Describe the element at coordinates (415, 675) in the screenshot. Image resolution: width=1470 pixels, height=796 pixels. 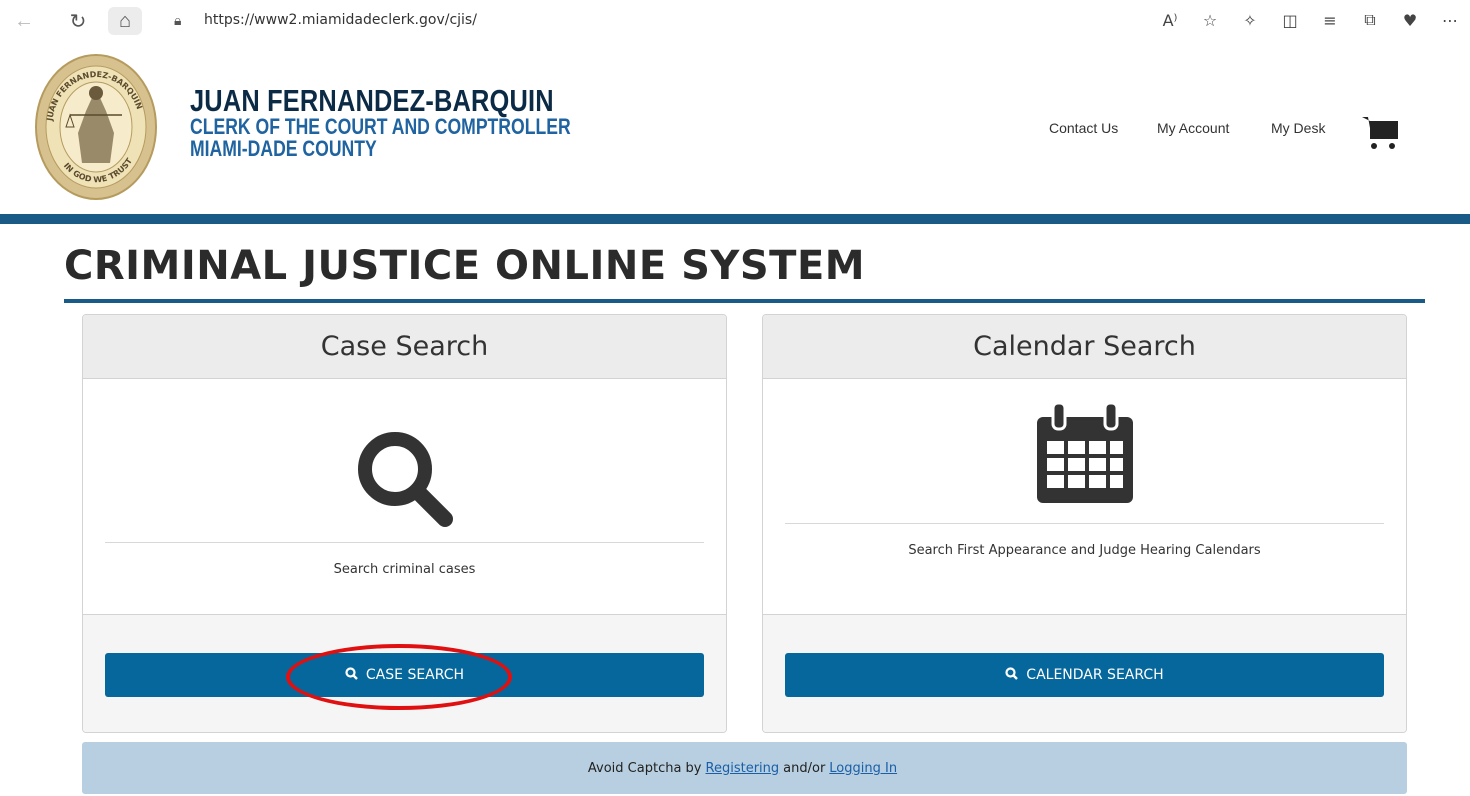
I see `case-search-button-label: CASE SEARCH` at that location.